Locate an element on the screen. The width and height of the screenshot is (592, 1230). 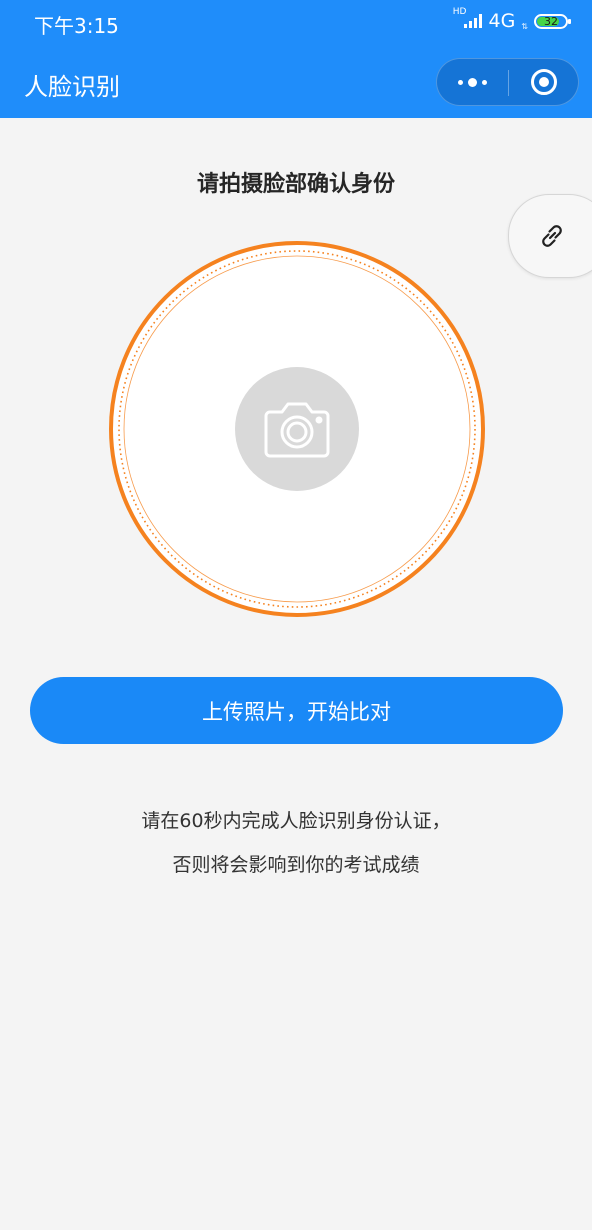
link-icon is located at coordinates (552, 236).